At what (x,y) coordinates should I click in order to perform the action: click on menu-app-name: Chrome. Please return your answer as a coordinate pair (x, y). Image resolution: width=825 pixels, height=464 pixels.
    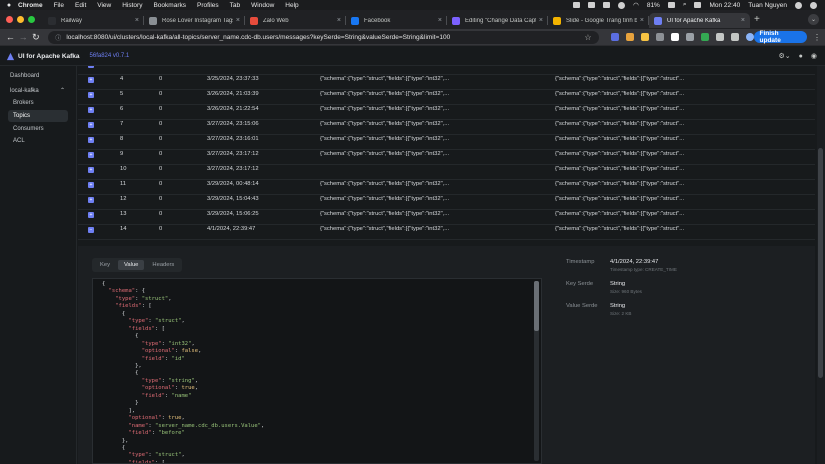
    Looking at the image, I should click on (30, 5).